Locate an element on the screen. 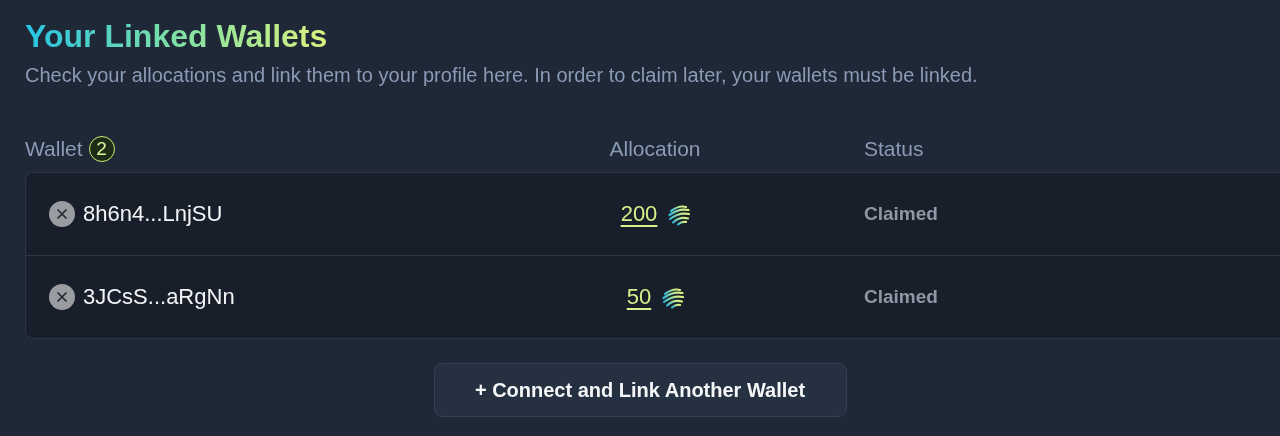 The image size is (1280, 436). connect-wallet-button: + Connect and Link Another Wallet is located at coordinates (640, 390).